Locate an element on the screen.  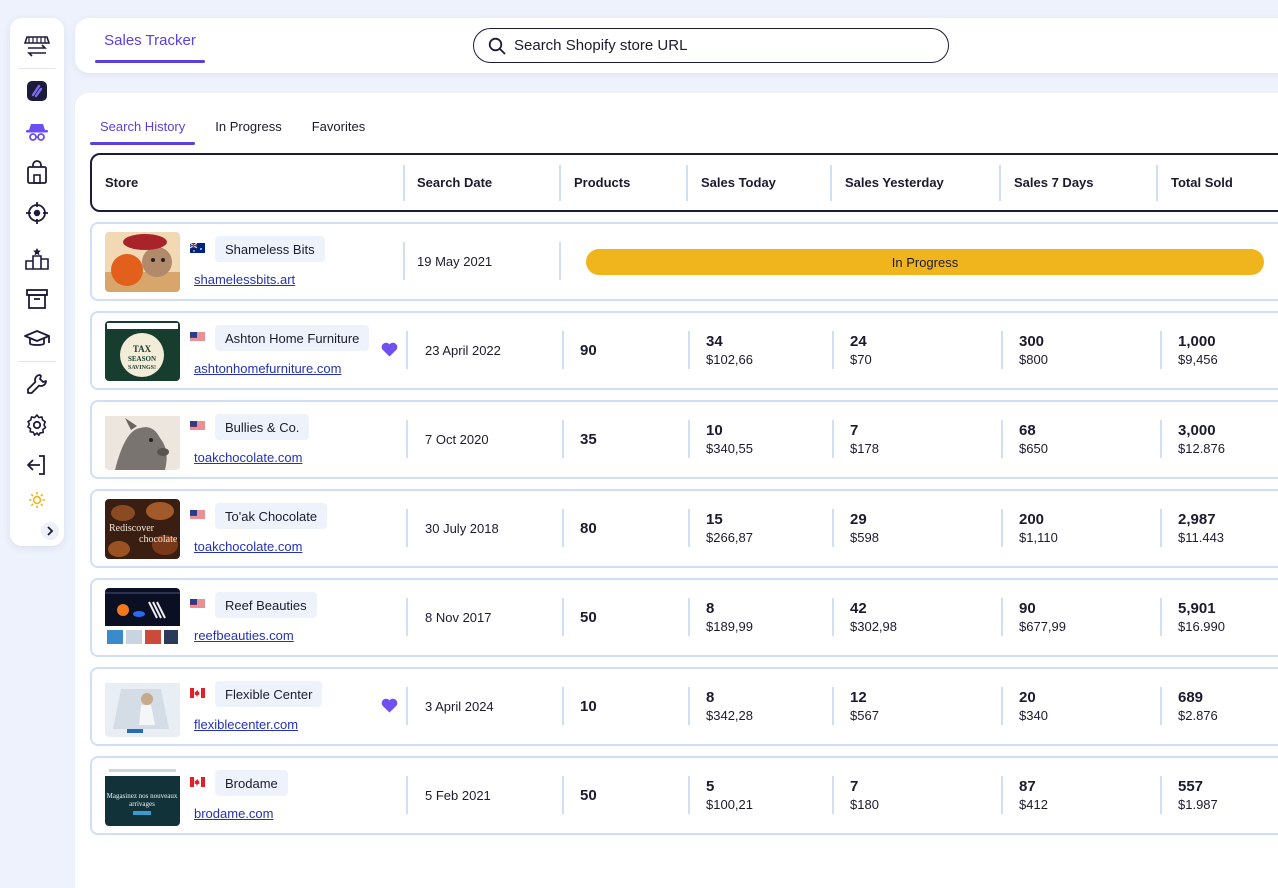
column-header-store: Store is located at coordinates (121, 182).